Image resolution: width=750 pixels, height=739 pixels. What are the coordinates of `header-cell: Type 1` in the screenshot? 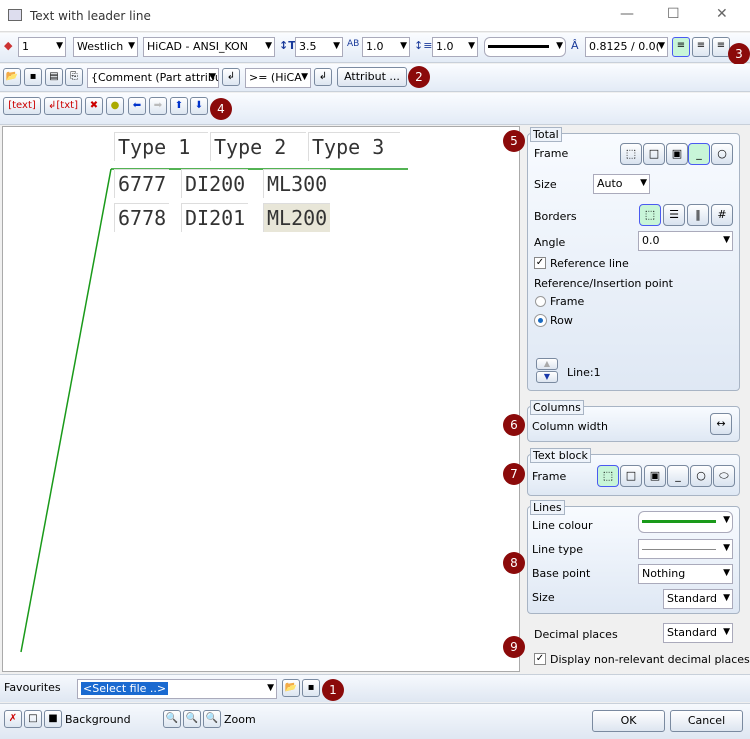 It's located at (161, 146).